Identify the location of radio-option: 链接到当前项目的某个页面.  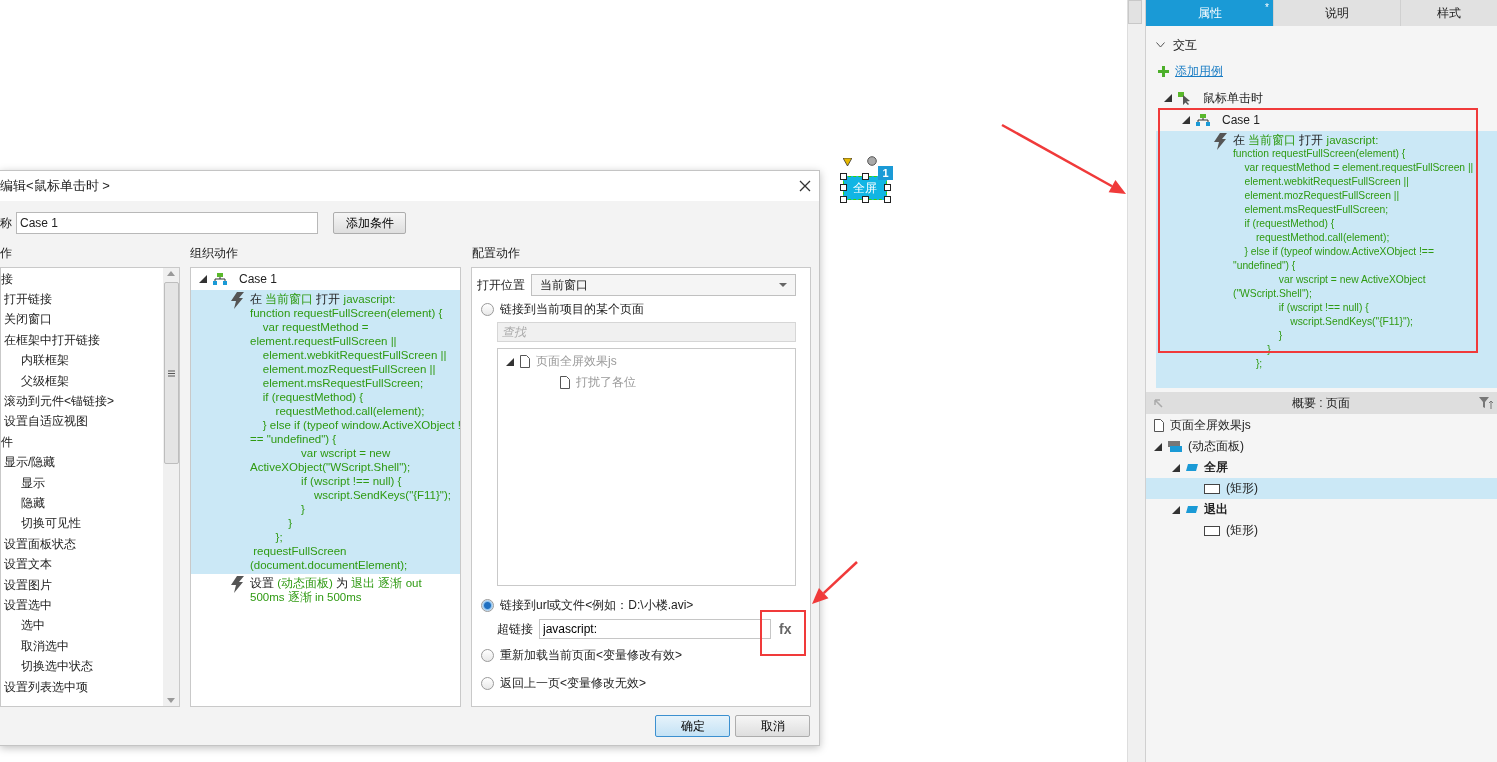
(636, 309).